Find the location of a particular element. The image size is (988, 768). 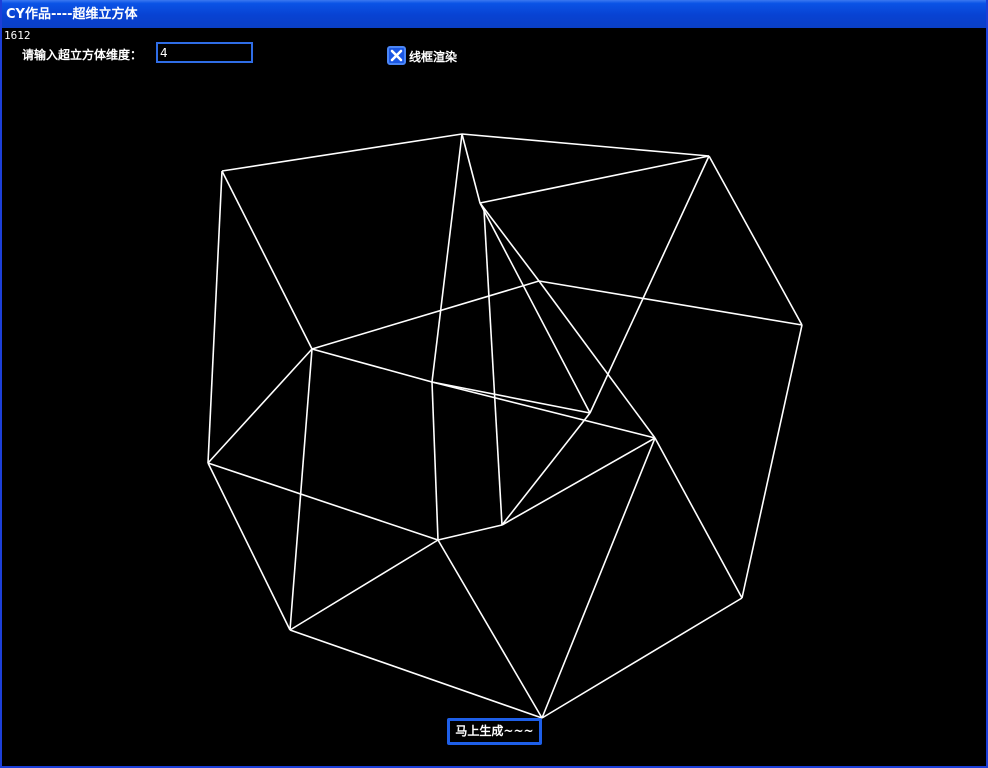

checkmark-x-icon is located at coordinates (396, 55).